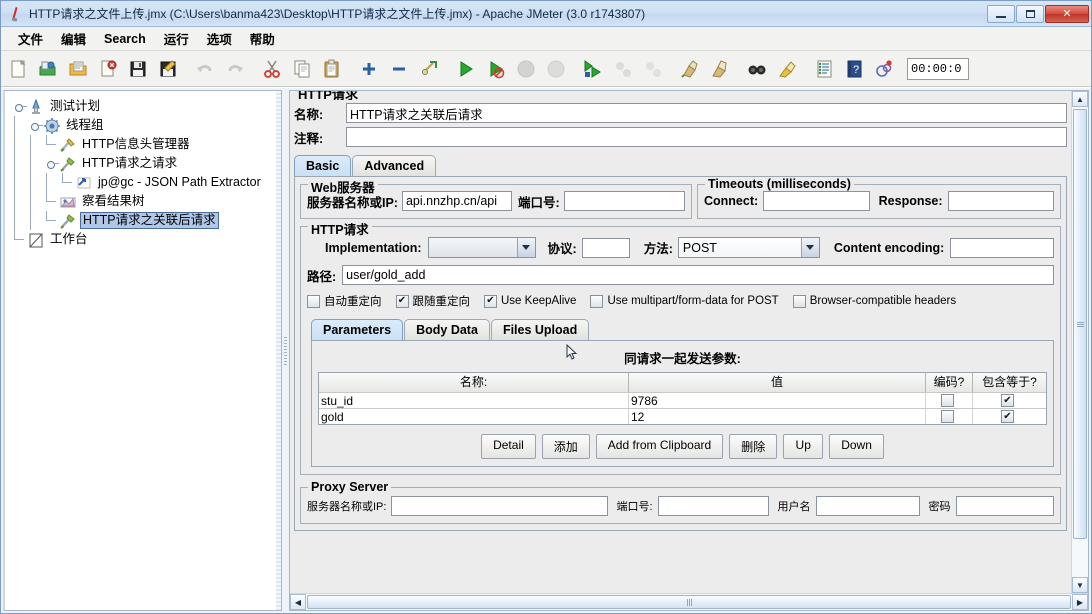  I want to click on start-remote-icon, so click(593, 69).